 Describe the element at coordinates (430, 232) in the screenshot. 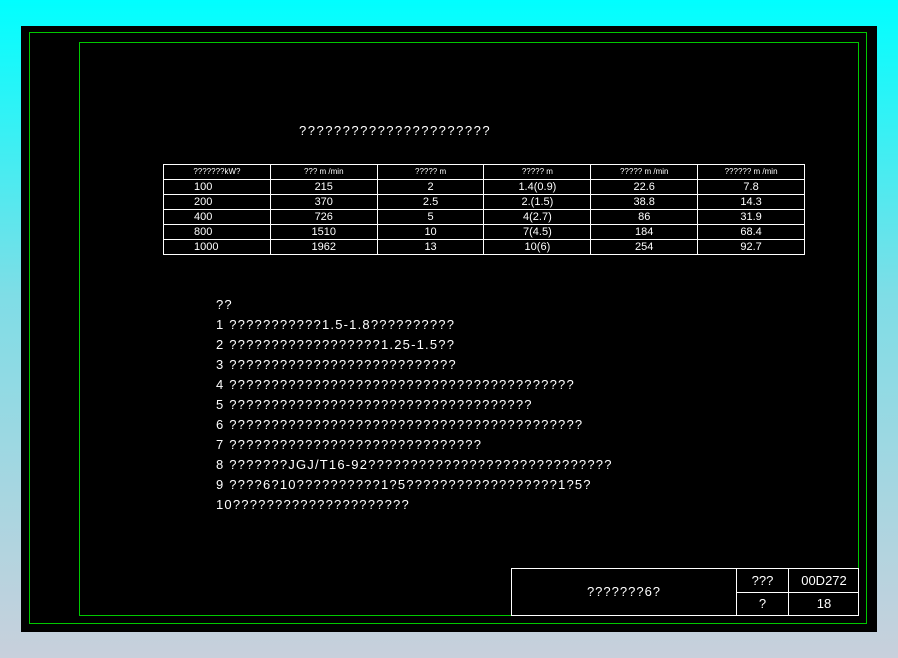

I see `table-cell: 10` at that location.